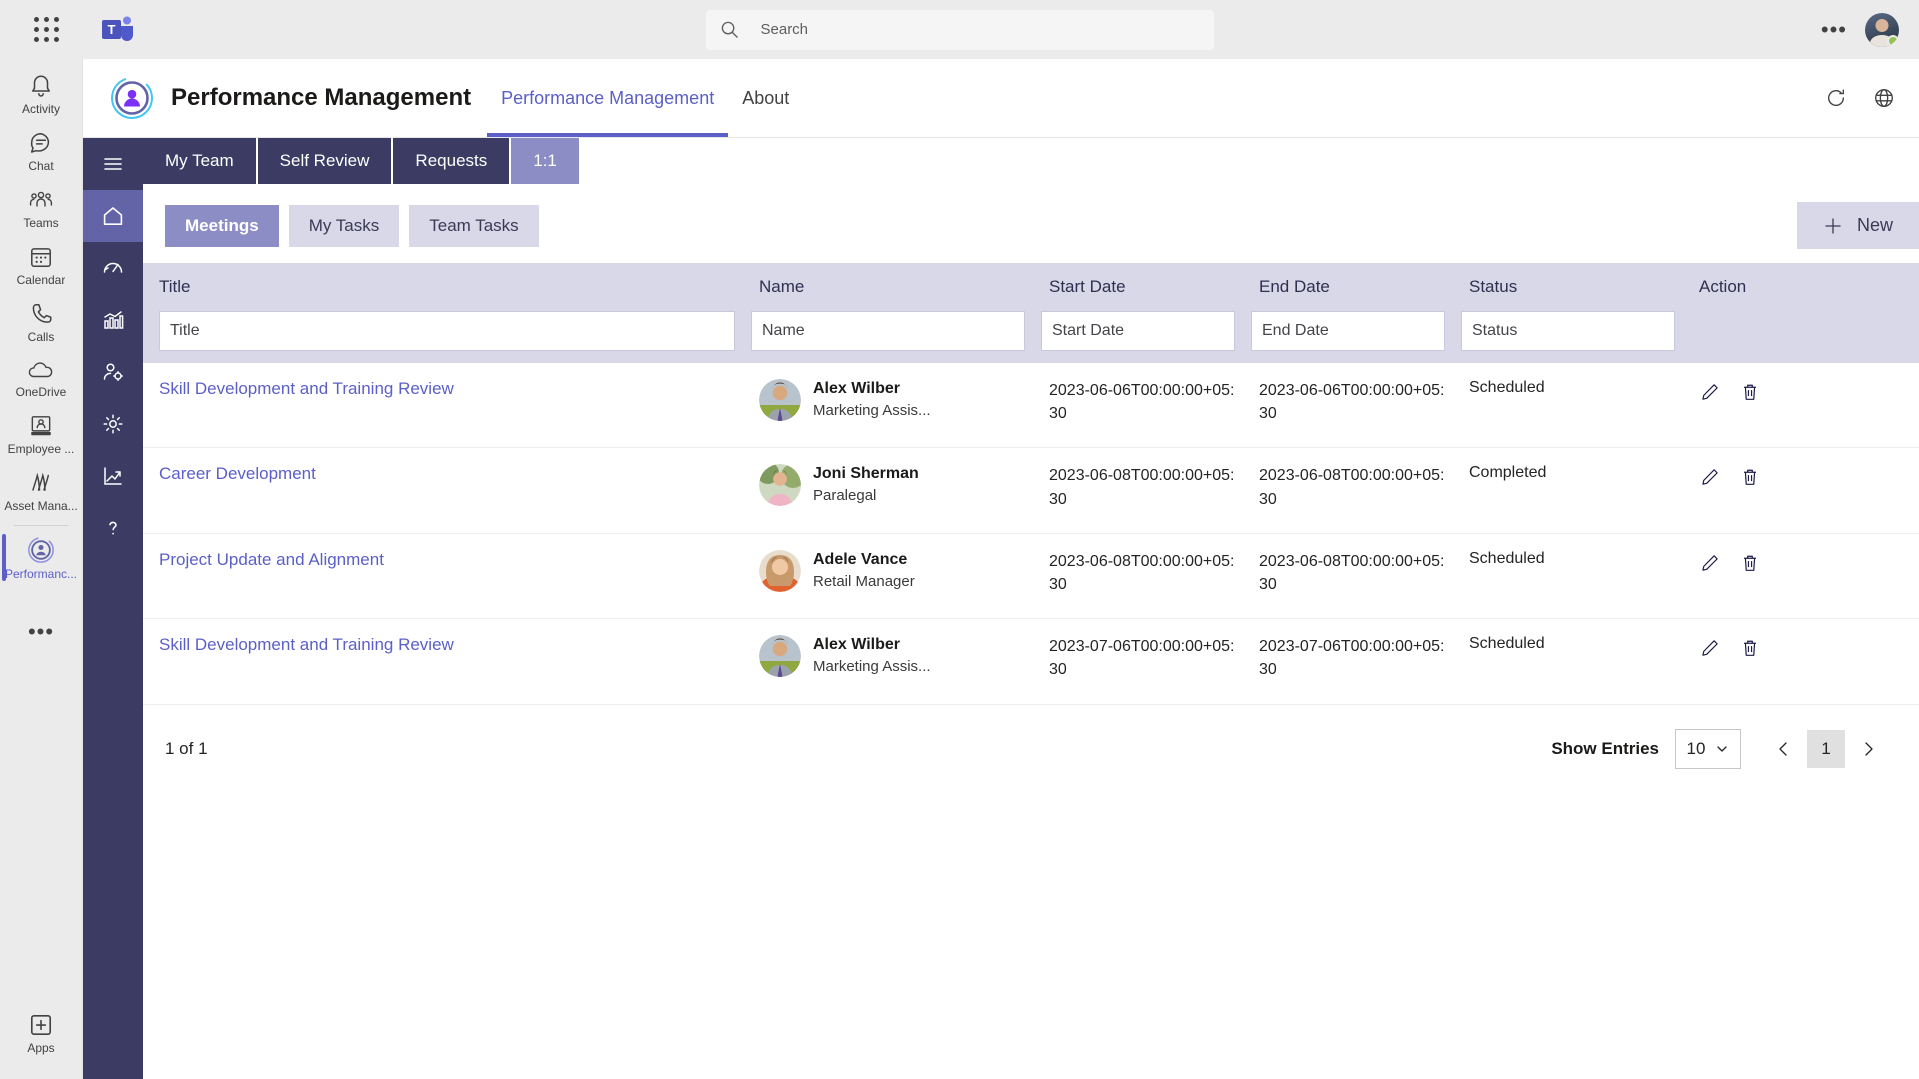  I want to click on person-name: Alex Wilber, so click(856, 388).